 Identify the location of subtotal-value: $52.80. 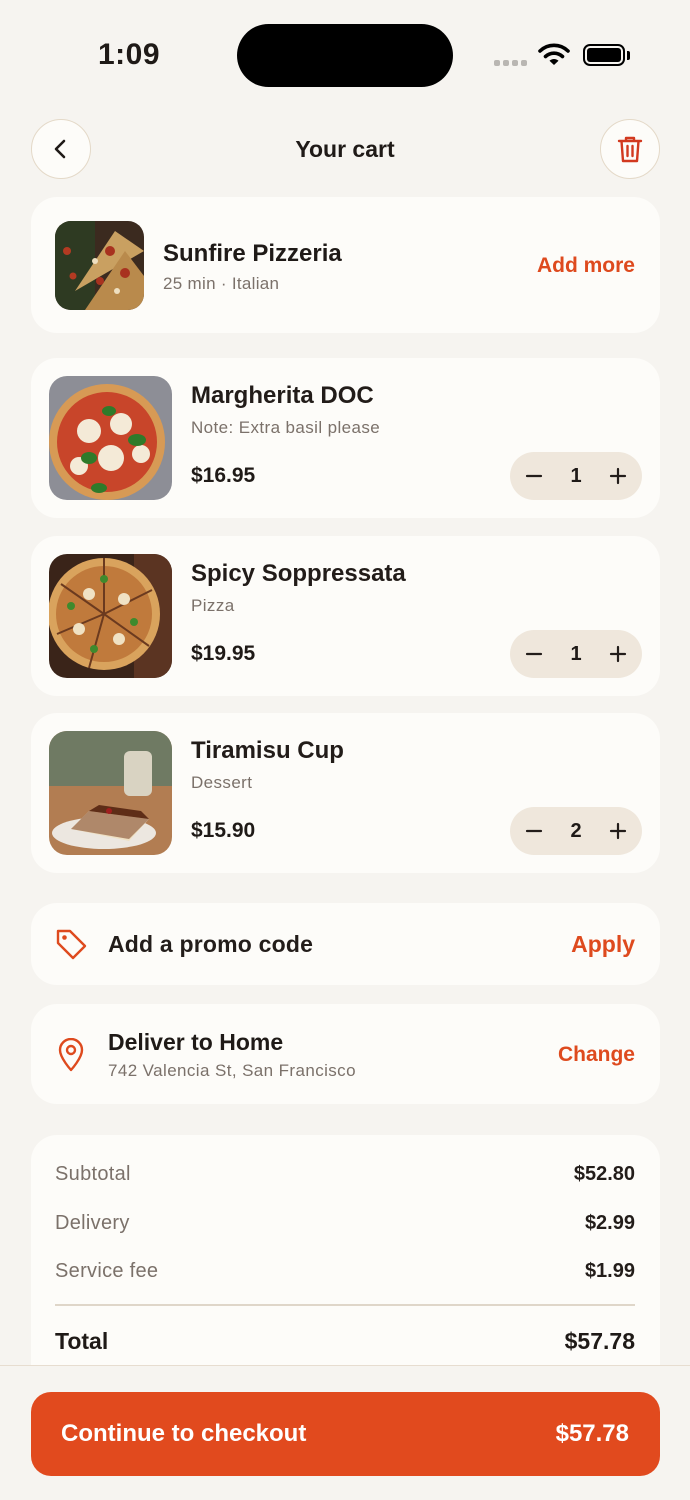
(604, 1174).